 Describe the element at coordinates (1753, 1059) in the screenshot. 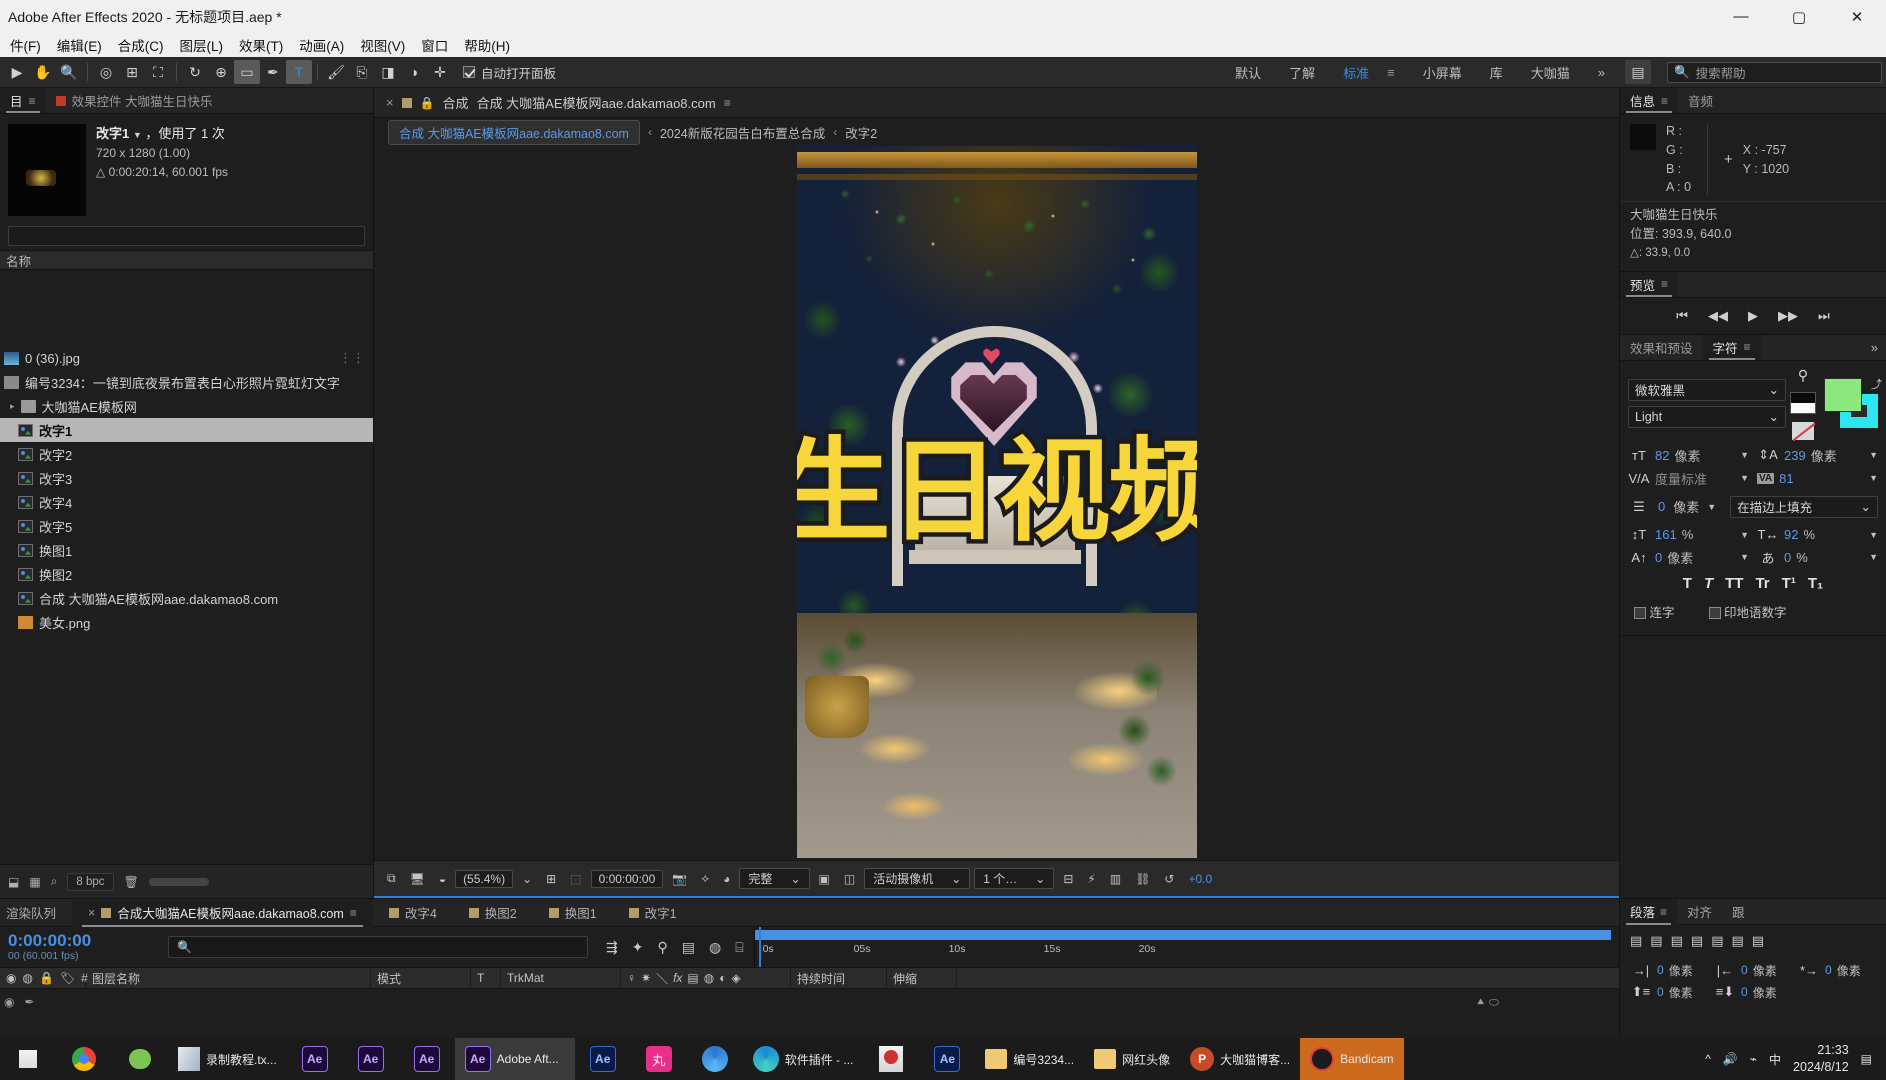

I see `network-icon: ⌁` at that location.